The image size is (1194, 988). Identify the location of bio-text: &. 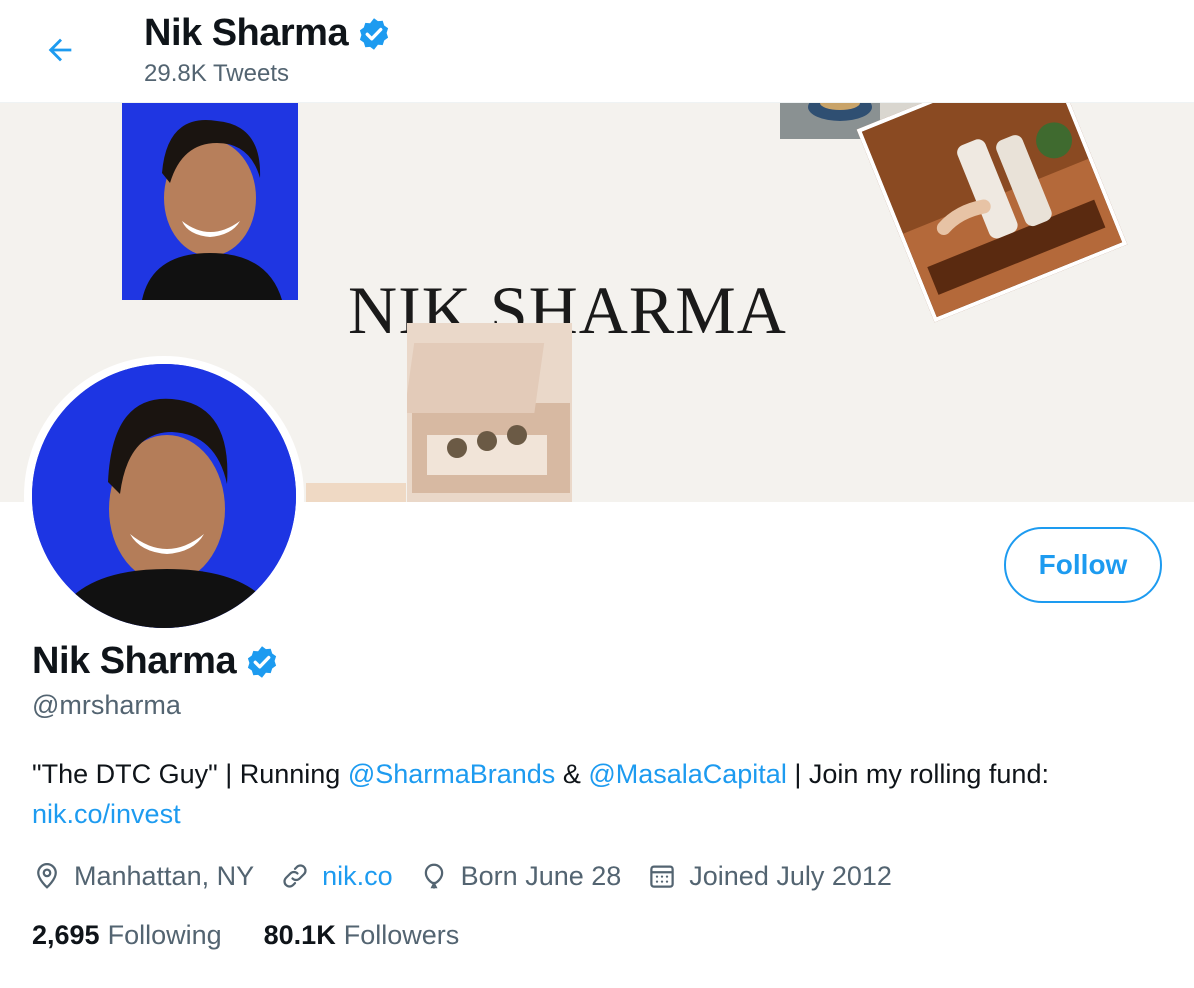
(572, 774).